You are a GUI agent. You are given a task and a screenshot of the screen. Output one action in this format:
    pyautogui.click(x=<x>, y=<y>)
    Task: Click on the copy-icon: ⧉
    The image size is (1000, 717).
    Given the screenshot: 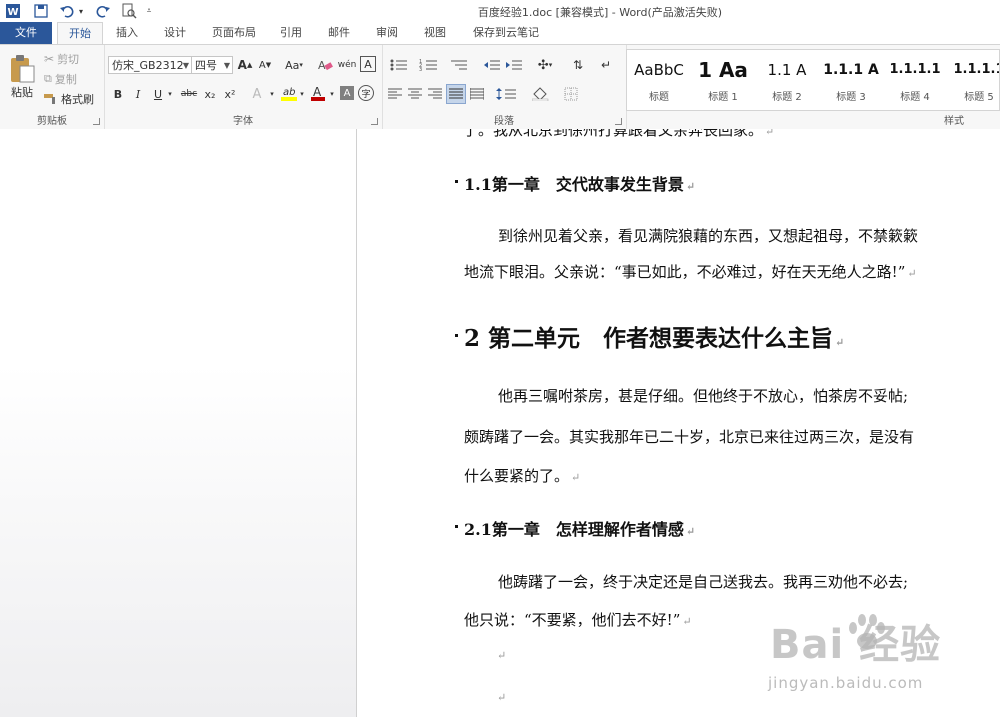 What is the action you would take?
    pyautogui.click(x=48, y=78)
    